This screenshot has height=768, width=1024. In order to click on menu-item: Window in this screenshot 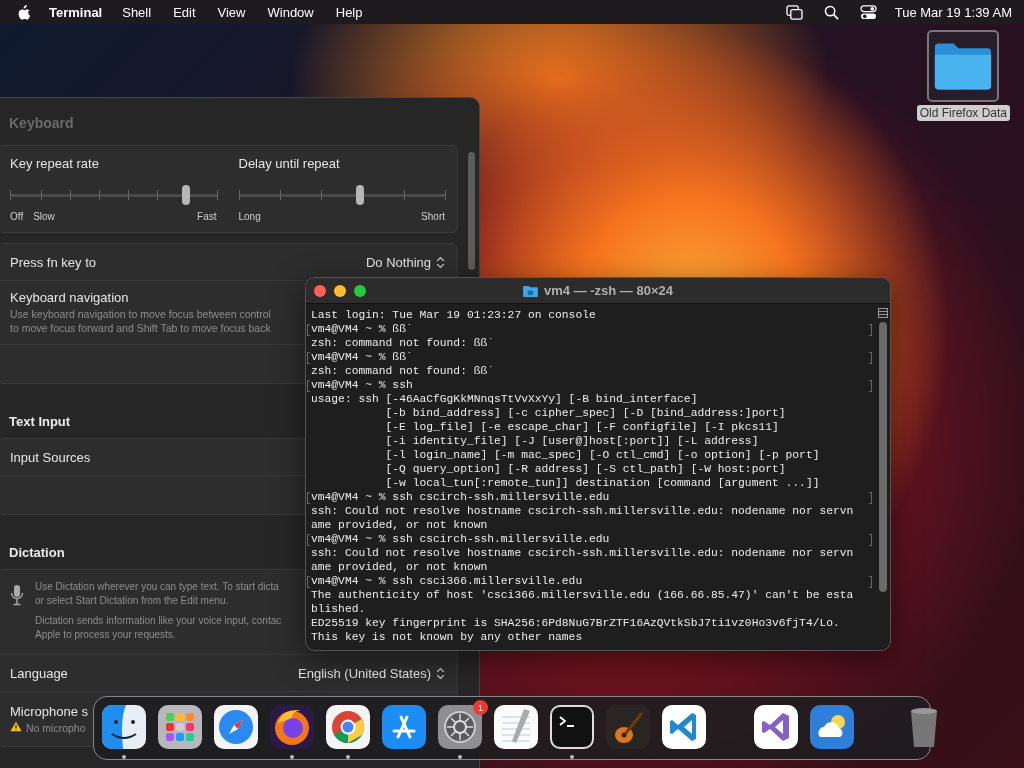, I will do `click(290, 12)`.